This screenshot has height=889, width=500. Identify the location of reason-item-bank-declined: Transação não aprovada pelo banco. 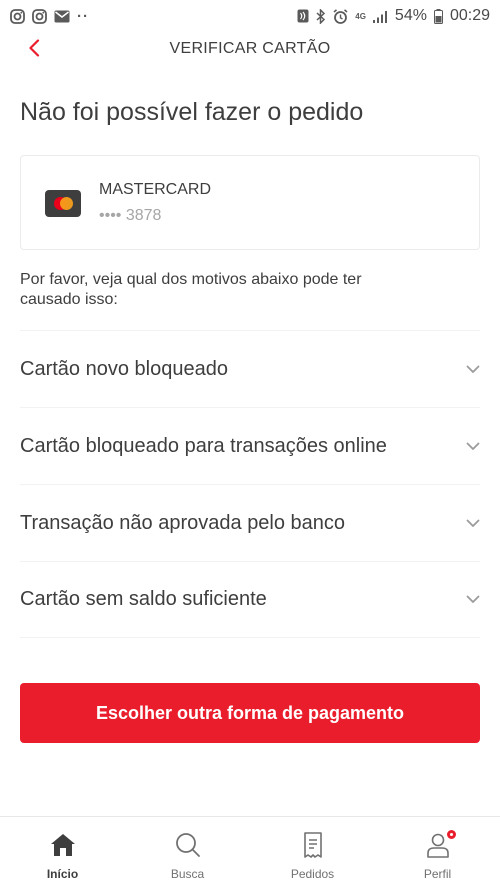
(250, 522).